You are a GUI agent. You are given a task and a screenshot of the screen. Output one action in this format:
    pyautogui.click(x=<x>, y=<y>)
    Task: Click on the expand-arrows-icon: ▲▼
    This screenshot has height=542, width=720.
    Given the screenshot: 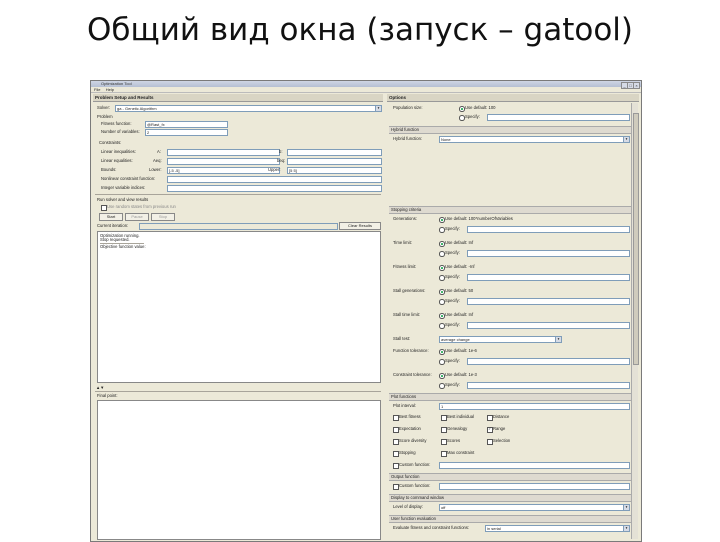 What is the action you would take?
    pyautogui.click(x=100, y=387)
    